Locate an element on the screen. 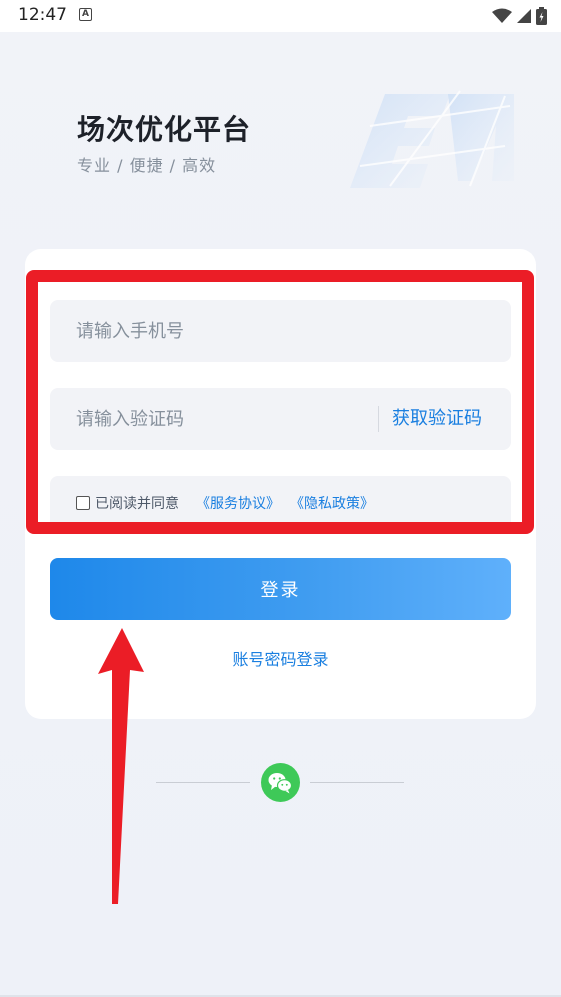 The image size is (561, 997). app-title: 场次优化平台 is located at coordinates (164, 129).